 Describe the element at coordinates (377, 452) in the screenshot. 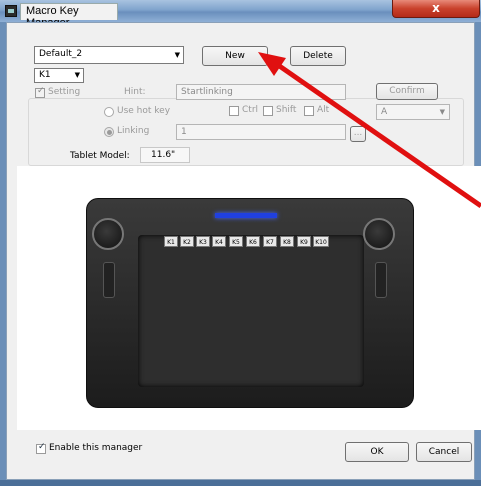

I see `ok-button: OK` at that location.